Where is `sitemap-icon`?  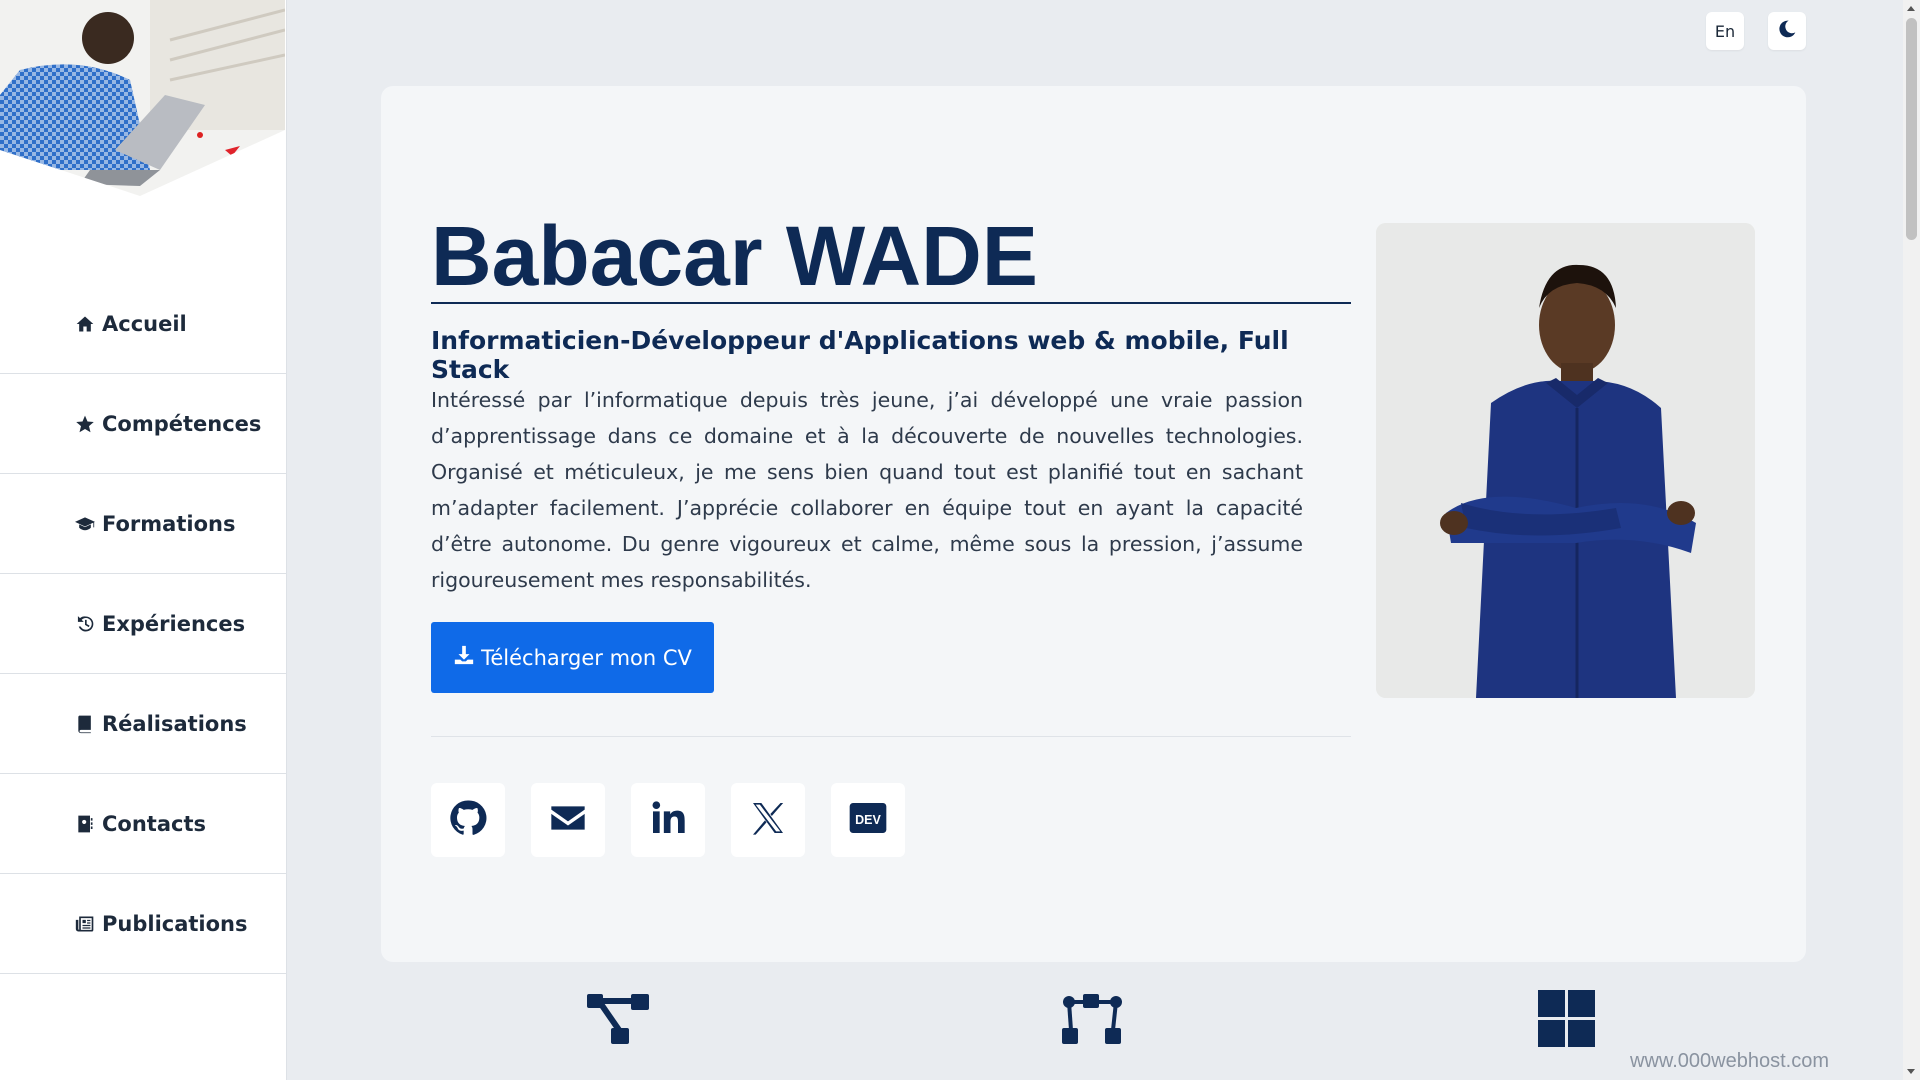 sitemap-icon is located at coordinates (619, 1018).